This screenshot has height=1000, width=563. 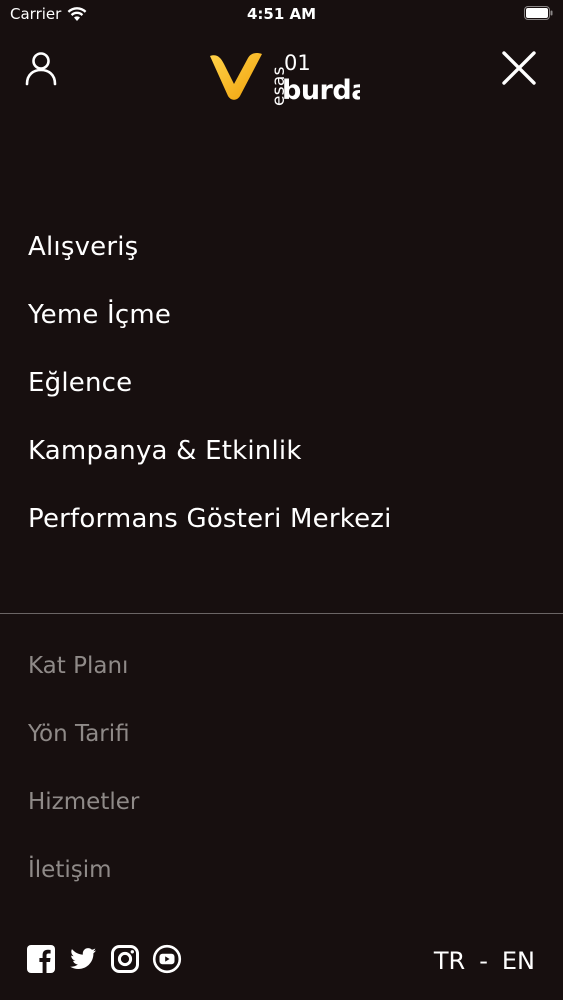 What do you see at coordinates (321, 90) in the screenshot?
I see `logo-burda-text: burda` at bounding box center [321, 90].